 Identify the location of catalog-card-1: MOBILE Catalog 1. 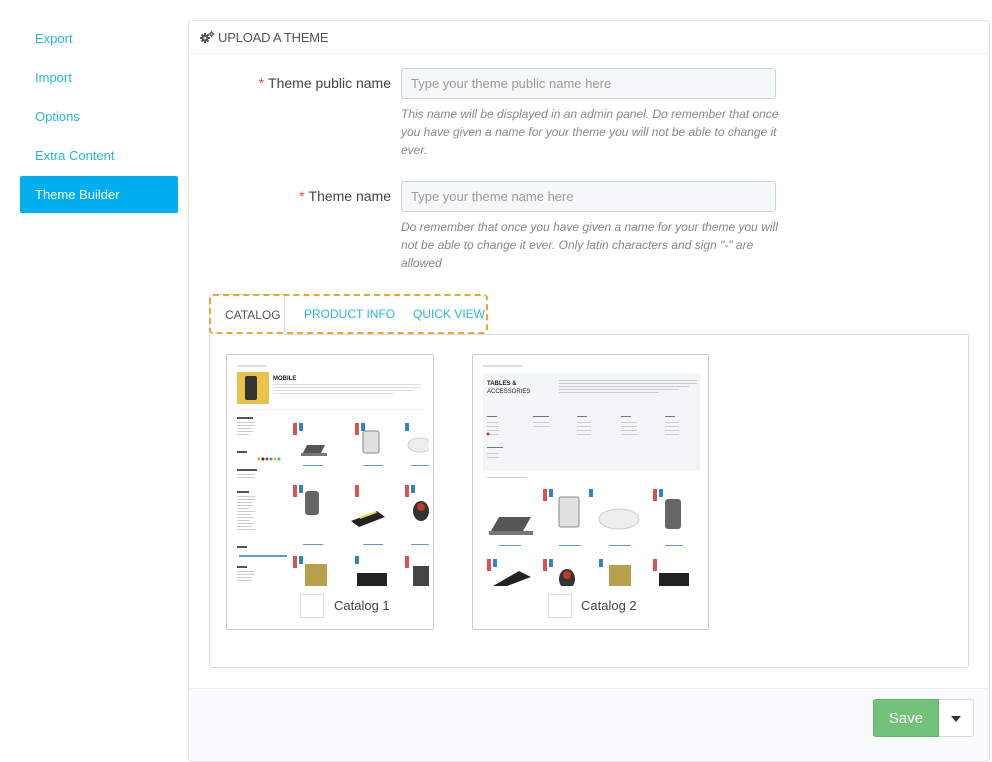
(330, 492).